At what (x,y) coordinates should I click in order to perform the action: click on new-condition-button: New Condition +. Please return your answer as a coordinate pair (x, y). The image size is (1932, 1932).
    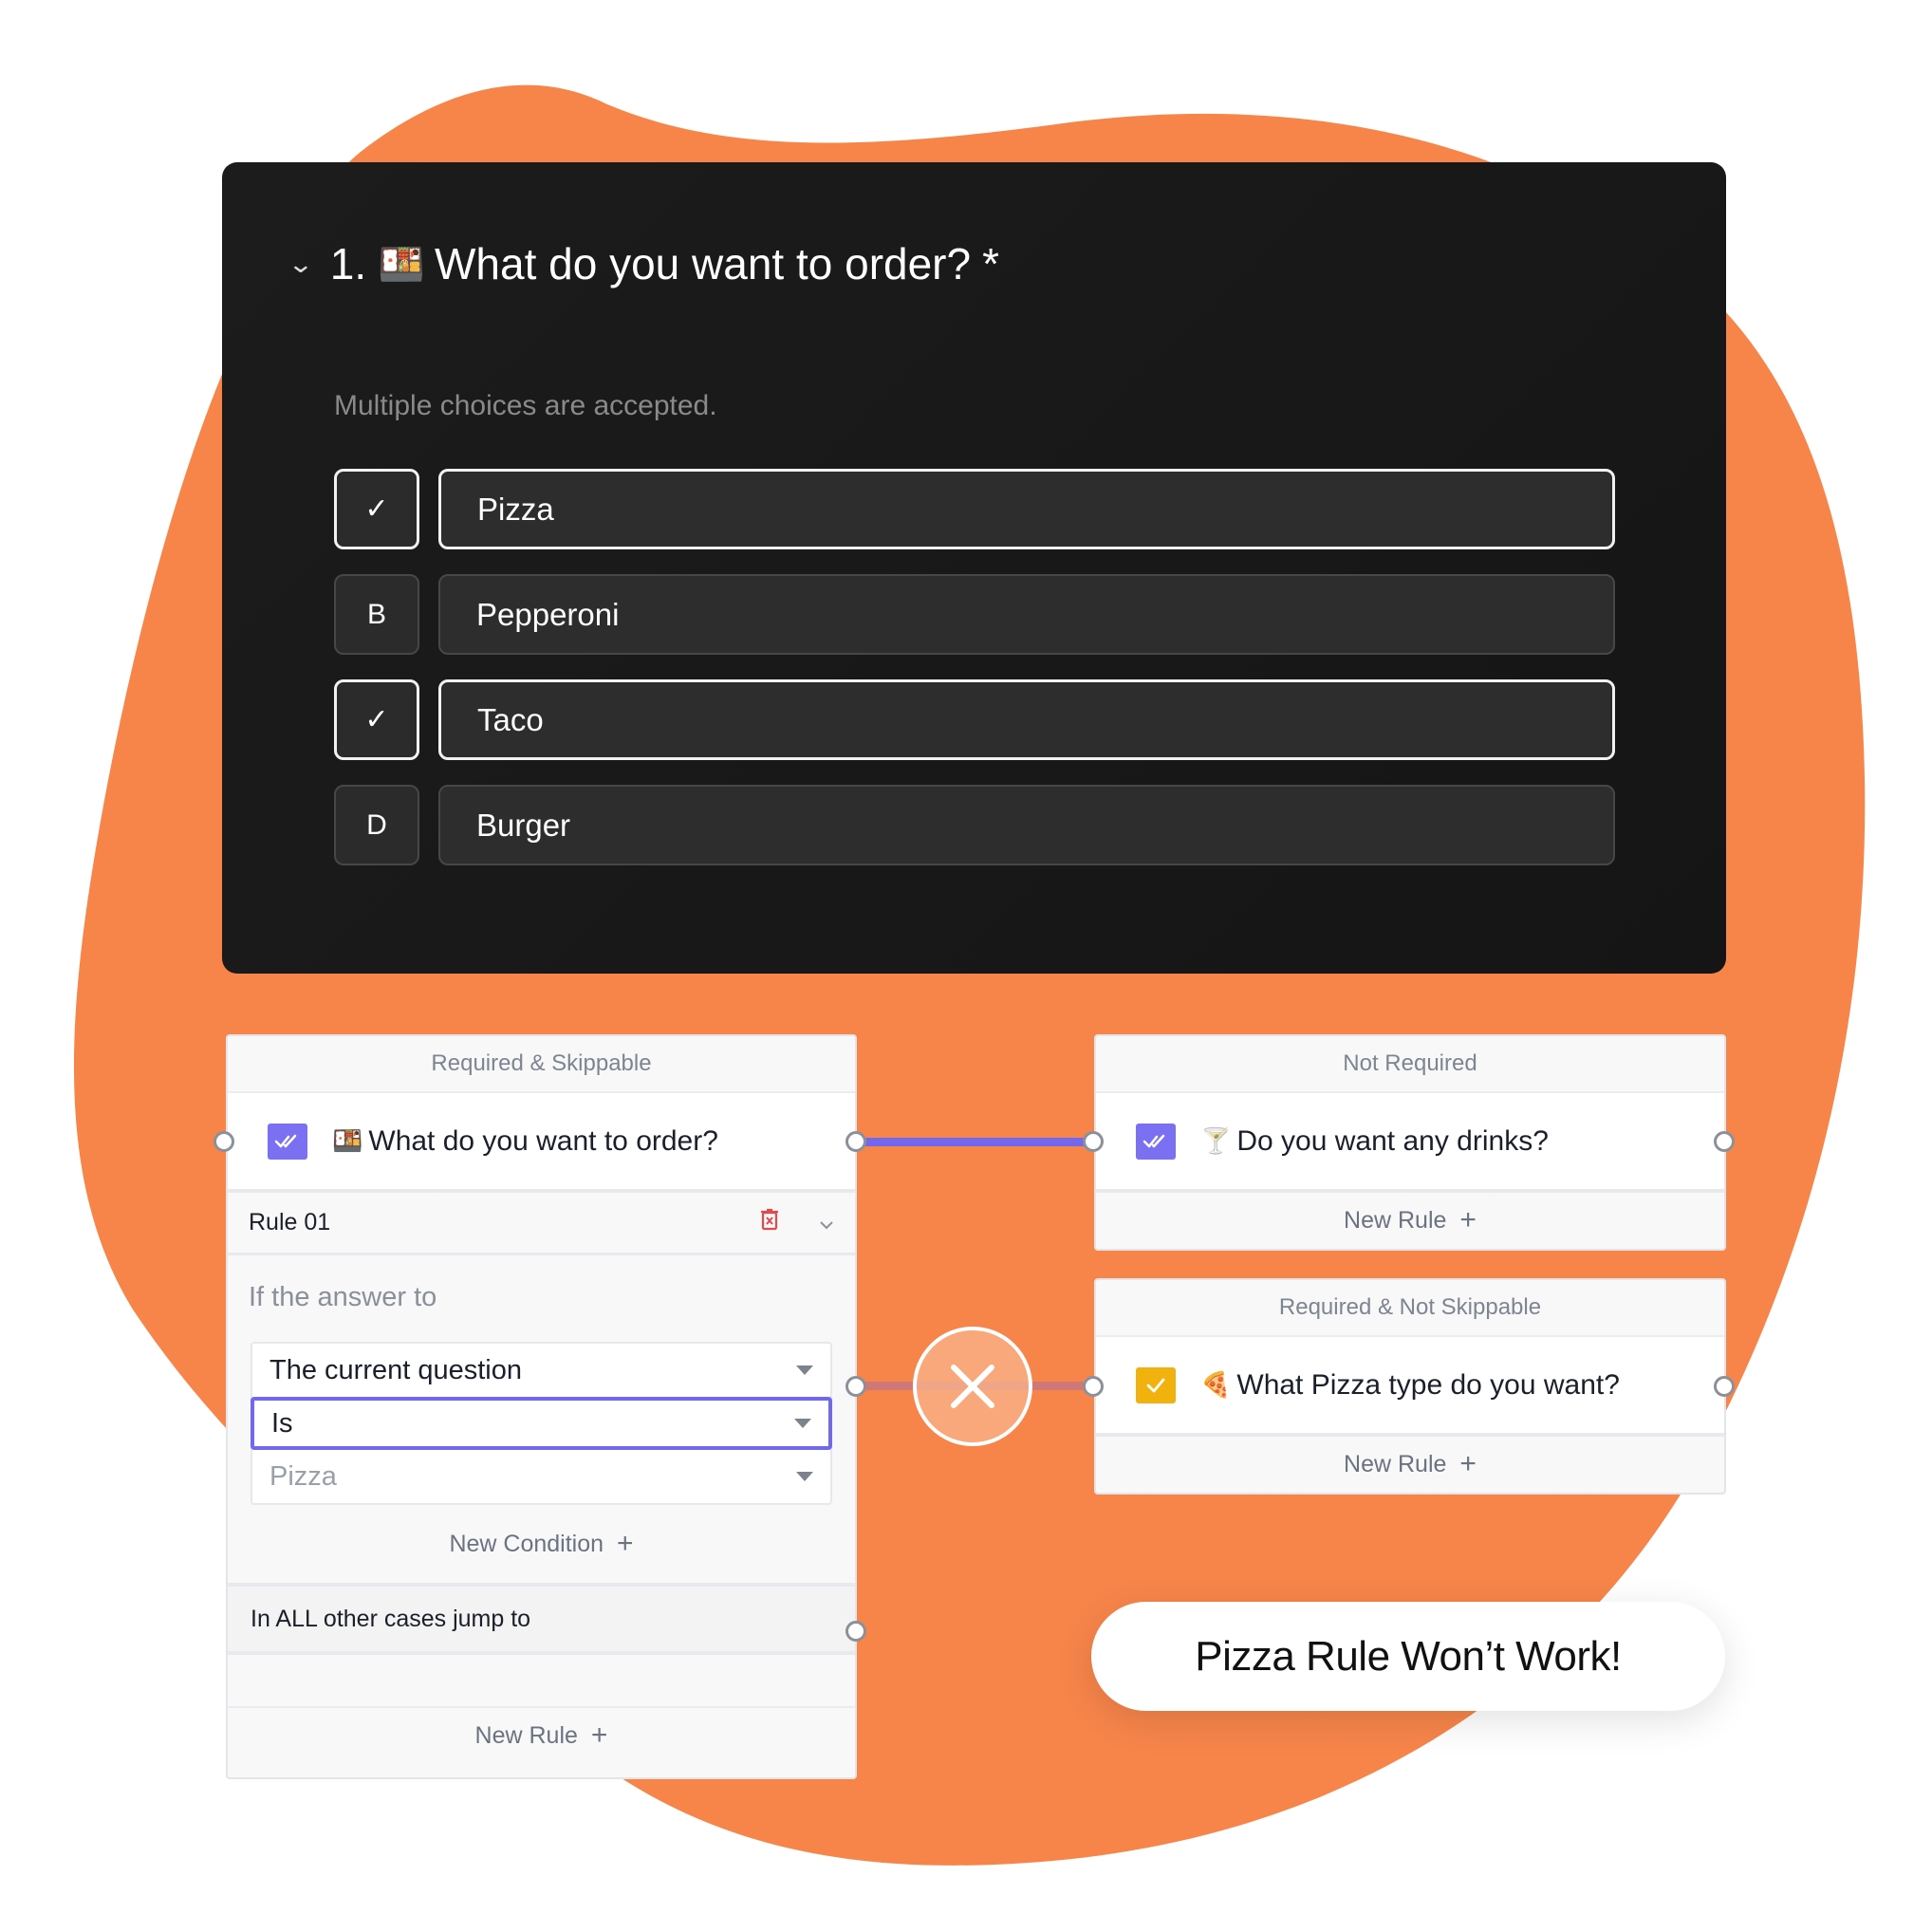
    Looking at the image, I should click on (541, 1546).